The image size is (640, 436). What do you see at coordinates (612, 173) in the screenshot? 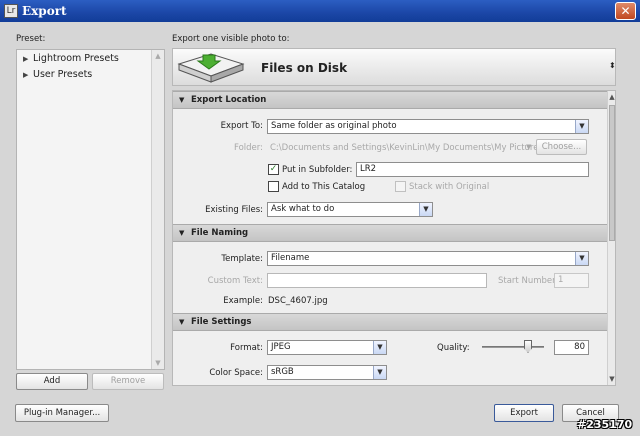
I see `scrollbar-thumb` at bounding box center [612, 173].